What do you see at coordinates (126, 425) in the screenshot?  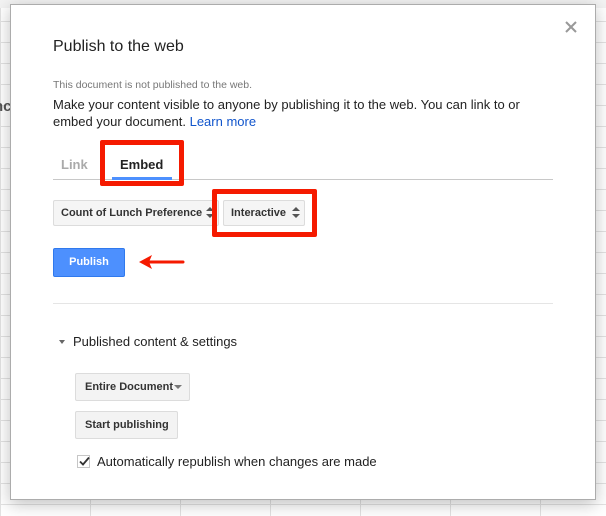 I see `start-publishing-button: Start publishing` at bounding box center [126, 425].